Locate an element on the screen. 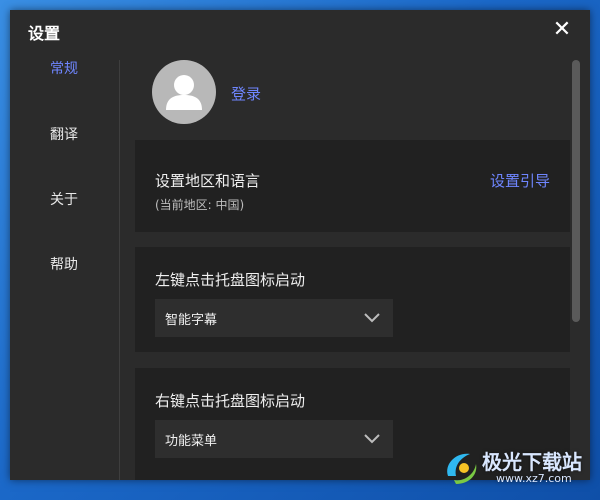 Image resolution: width=600 pixels, height=500 pixels. user-icon is located at coordinates (184, 92).